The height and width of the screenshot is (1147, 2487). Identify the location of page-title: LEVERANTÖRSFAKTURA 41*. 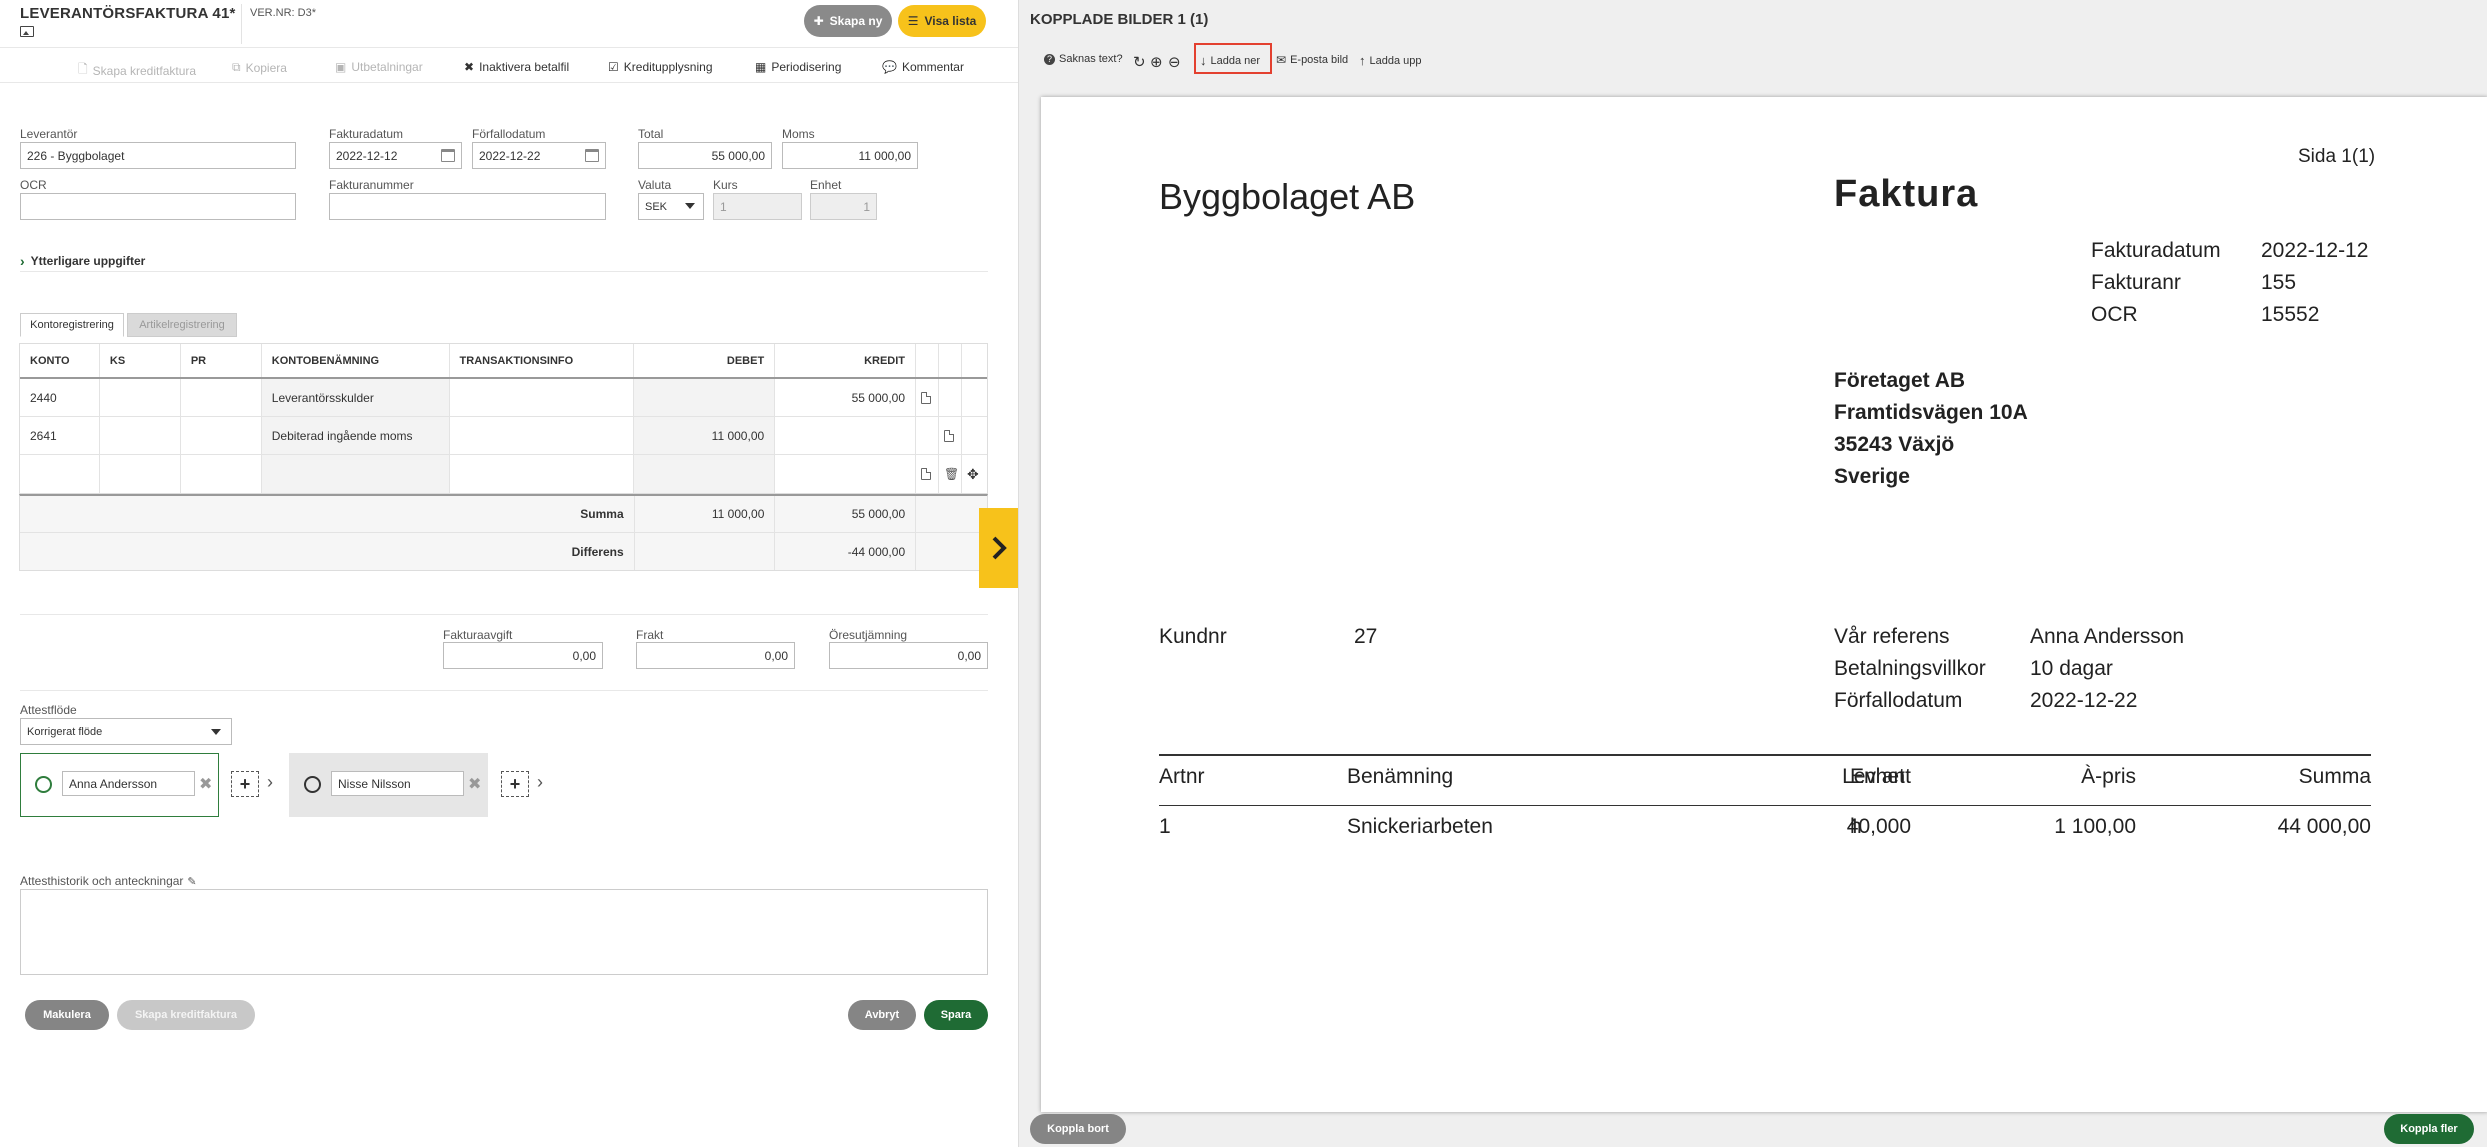
(128, 13).